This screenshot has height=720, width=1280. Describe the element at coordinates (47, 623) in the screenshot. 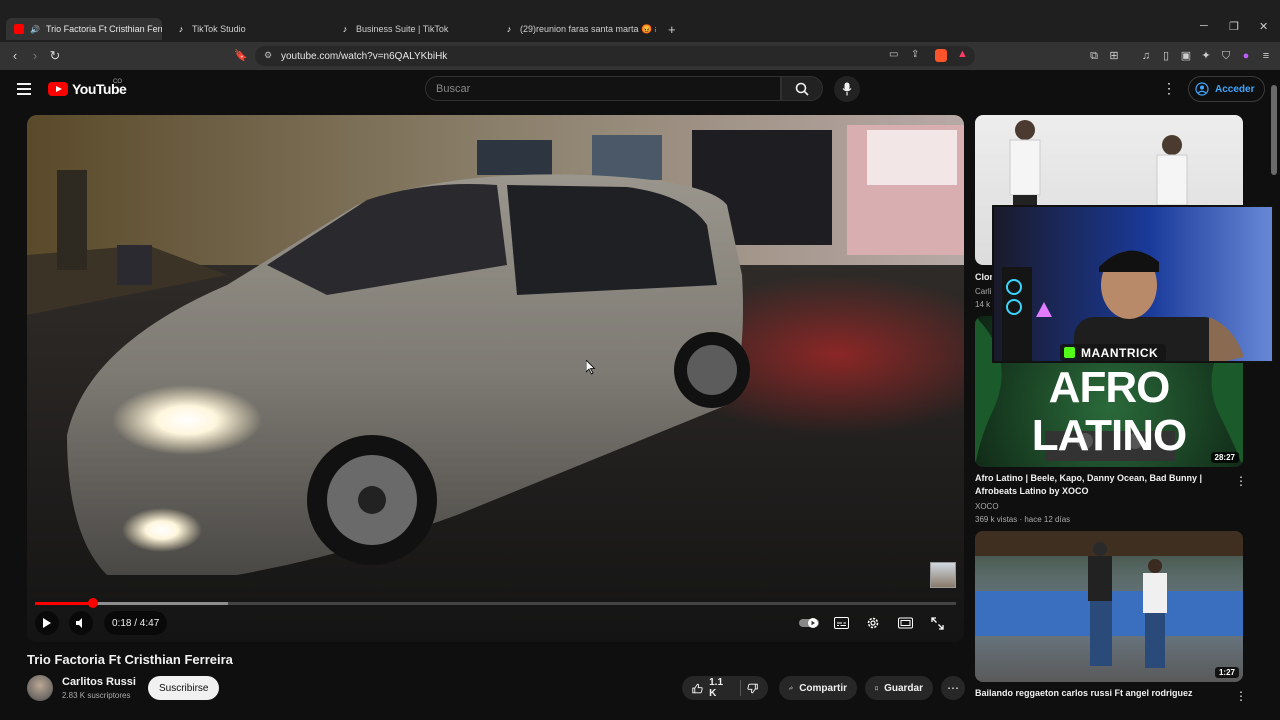

I see `play-button` at that location.